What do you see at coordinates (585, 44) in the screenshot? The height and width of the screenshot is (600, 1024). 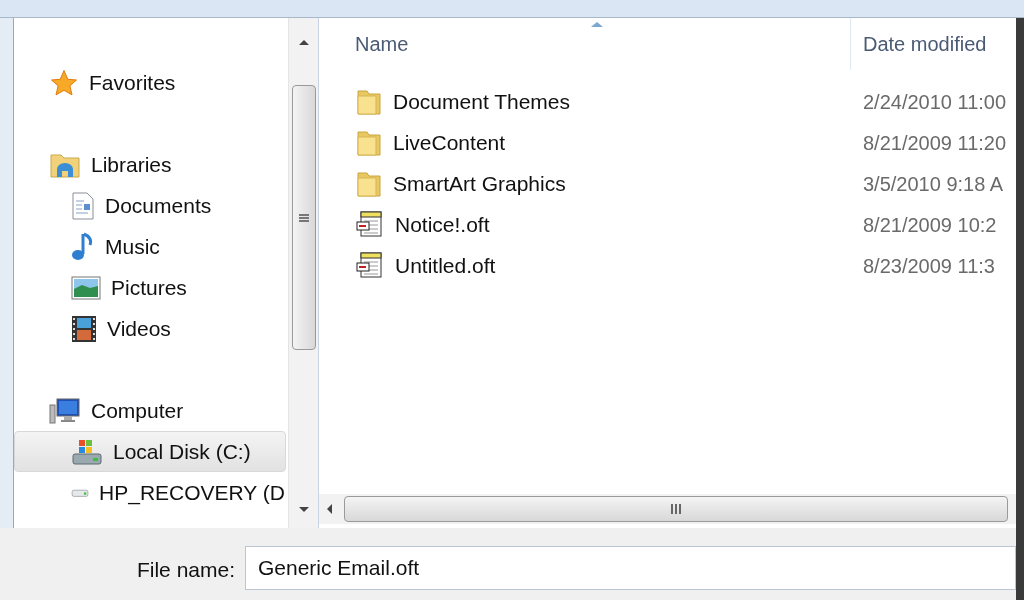 I see `column-header: Name` at bounding box center [585, 44].